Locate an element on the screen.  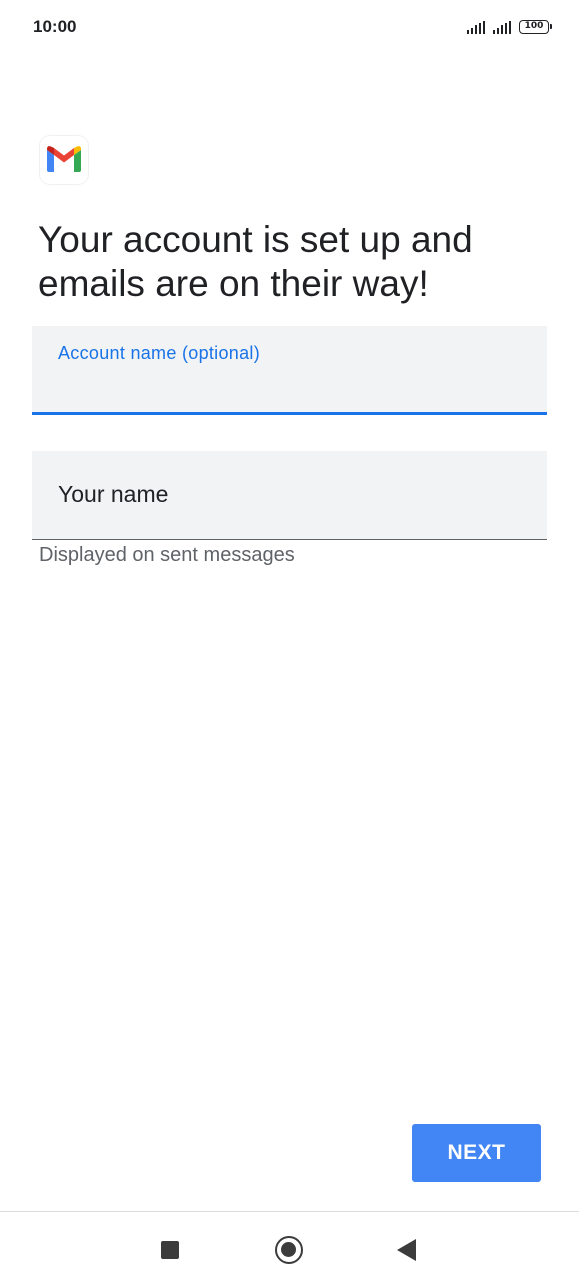
circle-home-icon is located at coordinates (289, 1250).